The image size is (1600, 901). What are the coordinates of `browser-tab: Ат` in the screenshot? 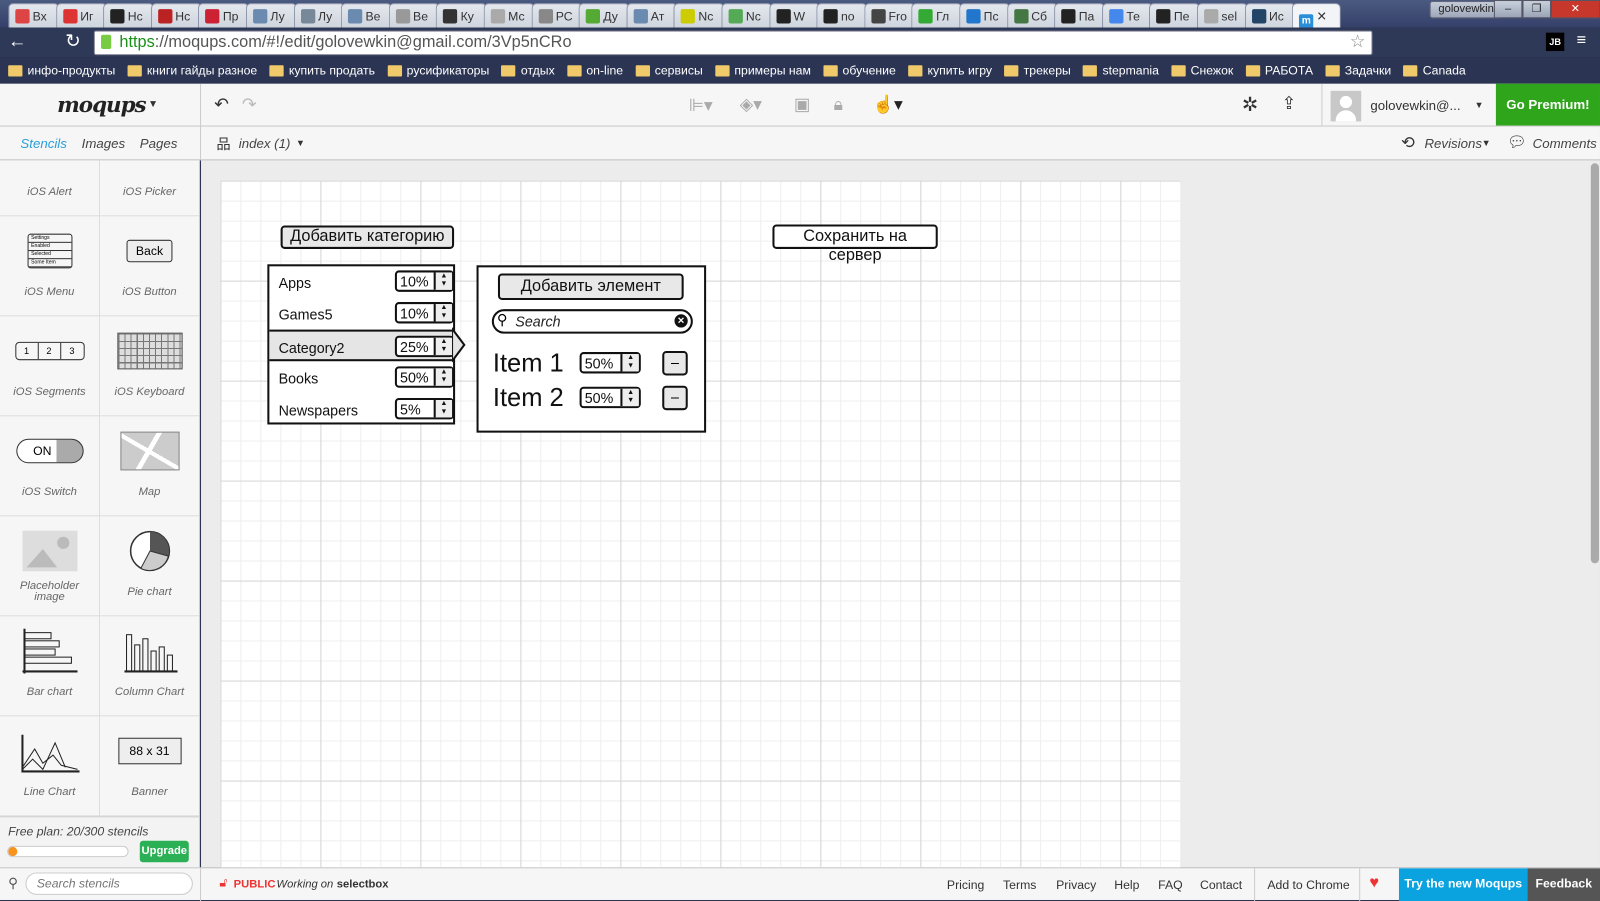 It's located at (652, 15).